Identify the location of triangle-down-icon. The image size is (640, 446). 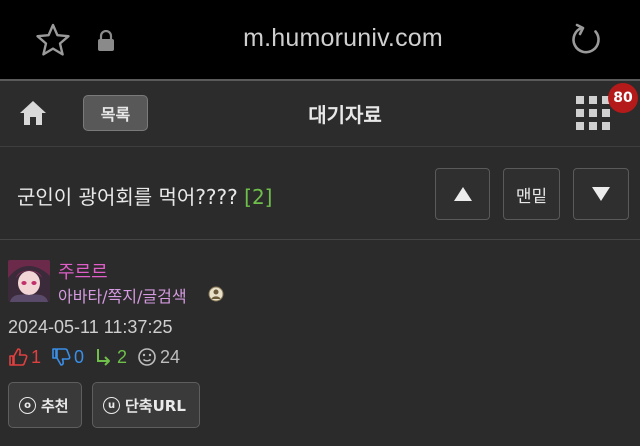
(601, 194).